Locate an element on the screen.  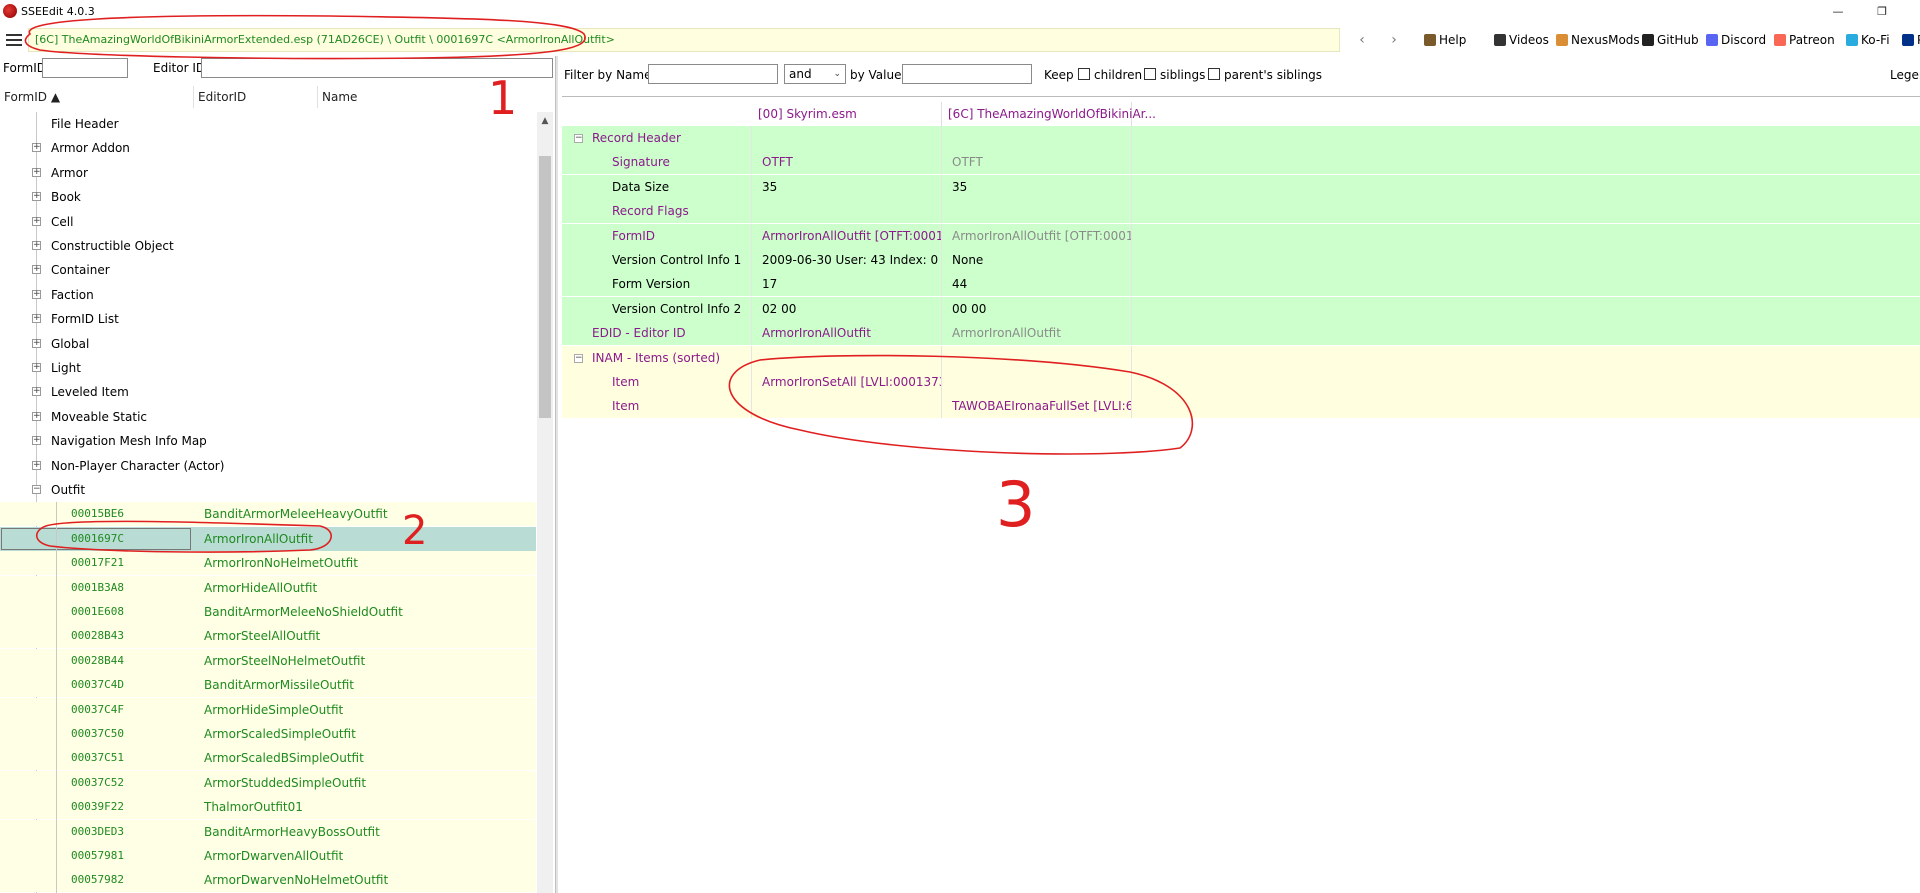
formid-filter-input is located at coordinates (85, 68).